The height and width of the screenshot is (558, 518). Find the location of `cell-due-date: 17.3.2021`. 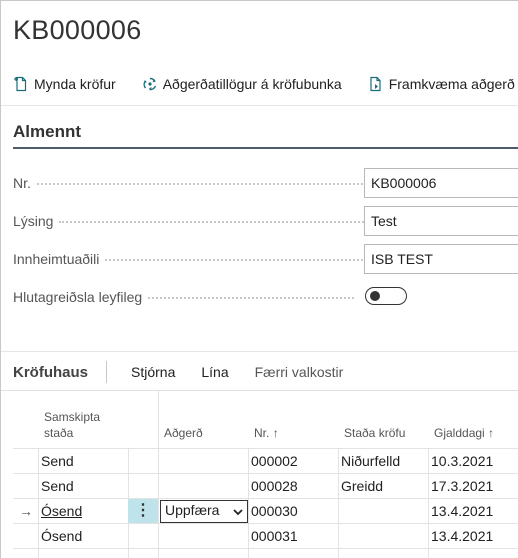

cell-due-date: 17.3.2021 is located at coordinates (462, 486).